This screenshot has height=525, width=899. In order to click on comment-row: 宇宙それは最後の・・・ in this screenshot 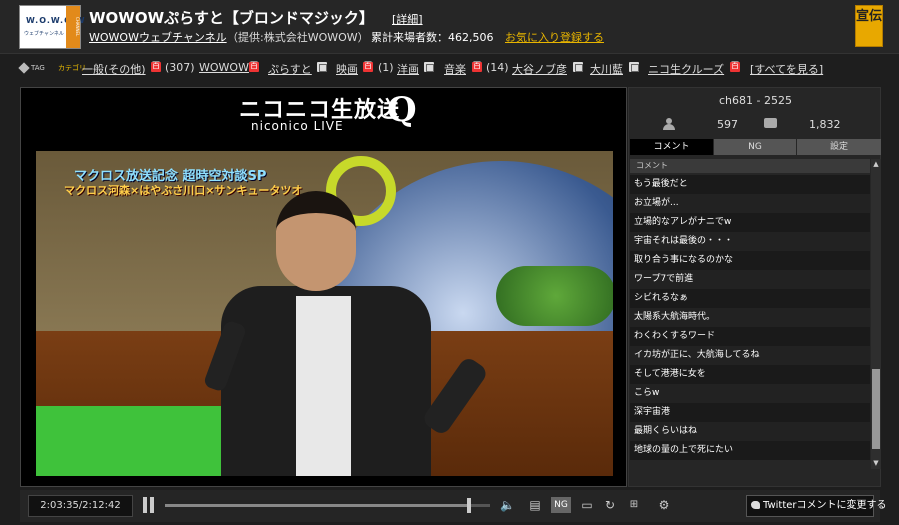, I will do `click(750, 241)`.